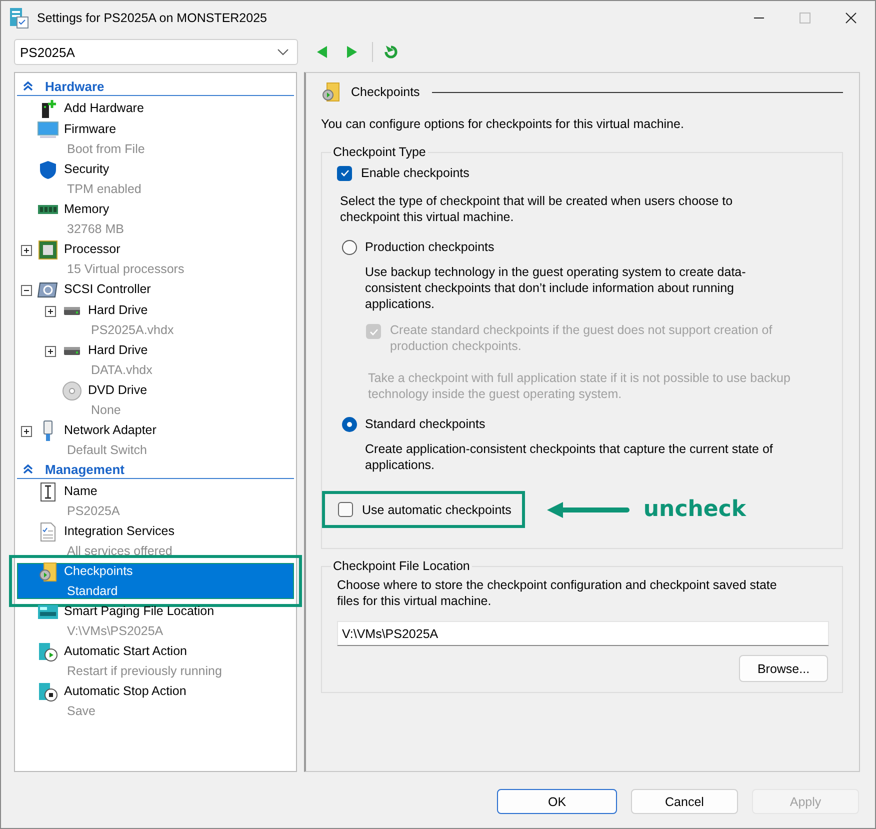 This screenshot has height=829, width=876. I want to click on item-name: Automatic Start Action, so click(126, 651).